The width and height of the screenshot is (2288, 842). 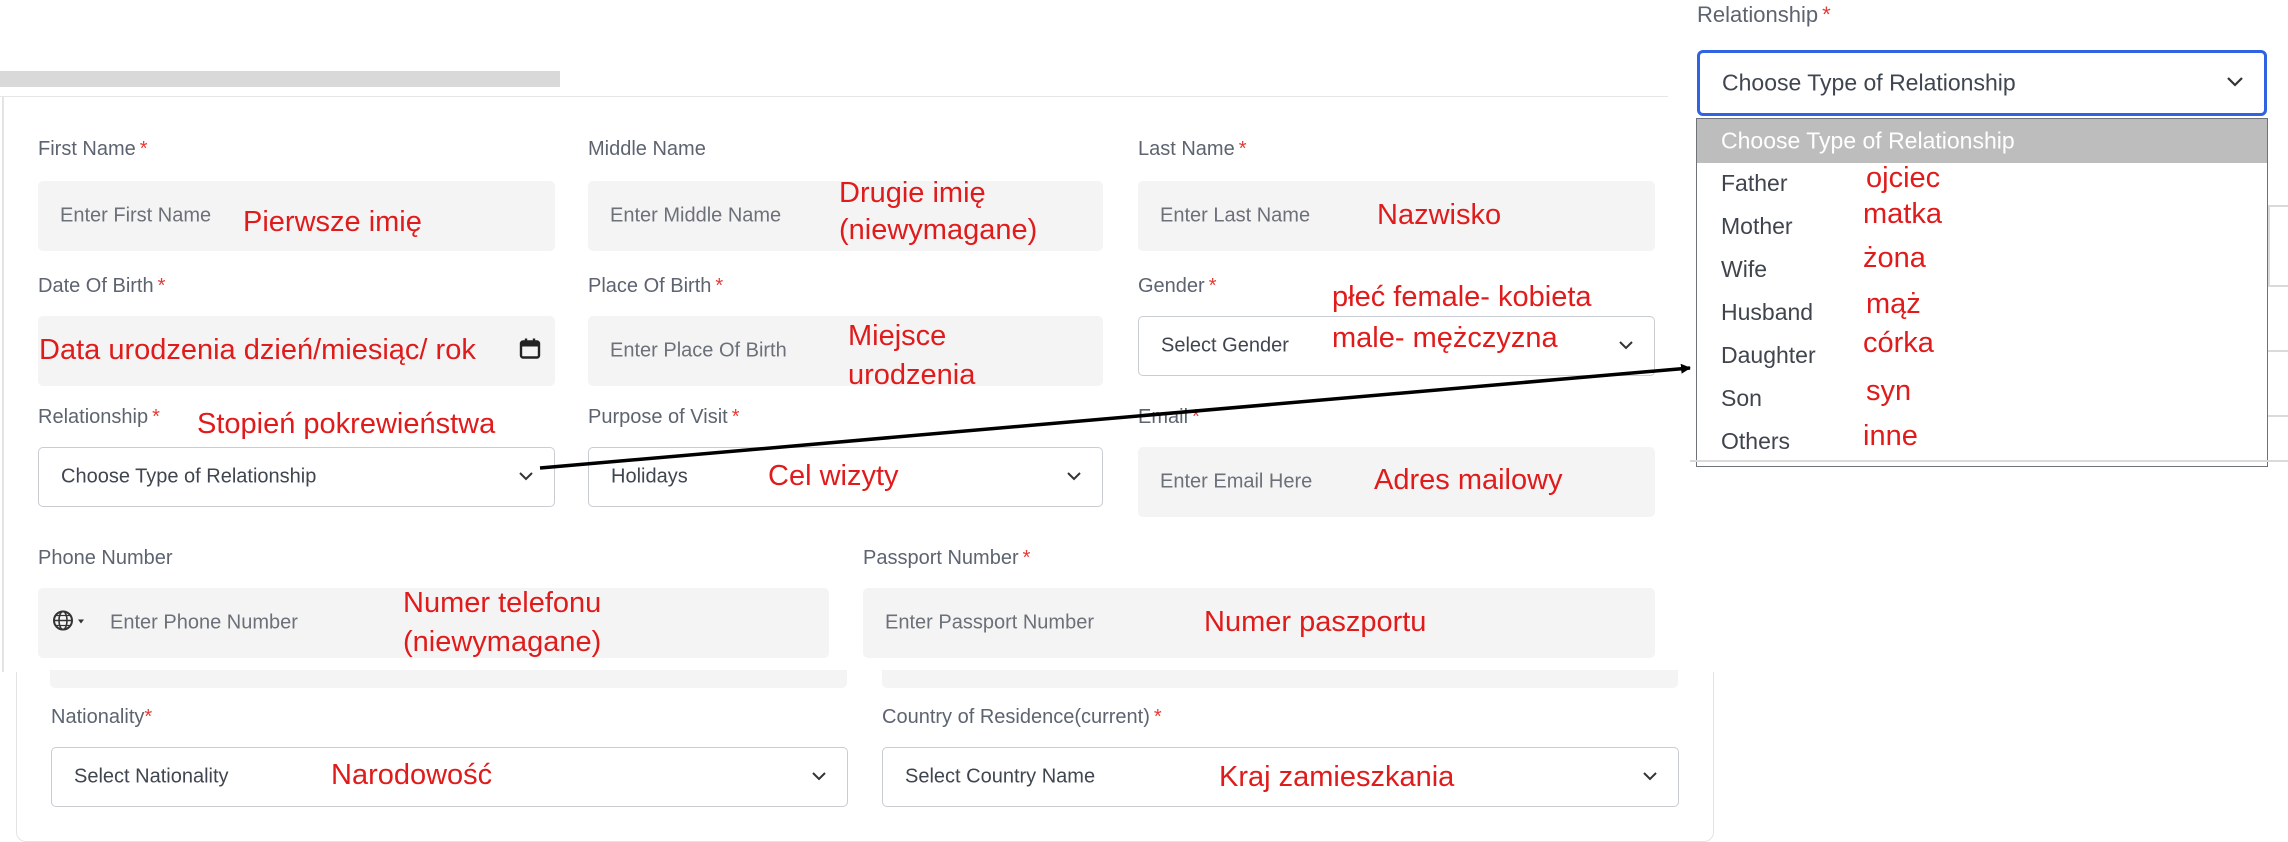 What do you see at coordinates (1115, 416) in the screenshot?
I see `annotation-arrow` at bounding box center [1115, 416].